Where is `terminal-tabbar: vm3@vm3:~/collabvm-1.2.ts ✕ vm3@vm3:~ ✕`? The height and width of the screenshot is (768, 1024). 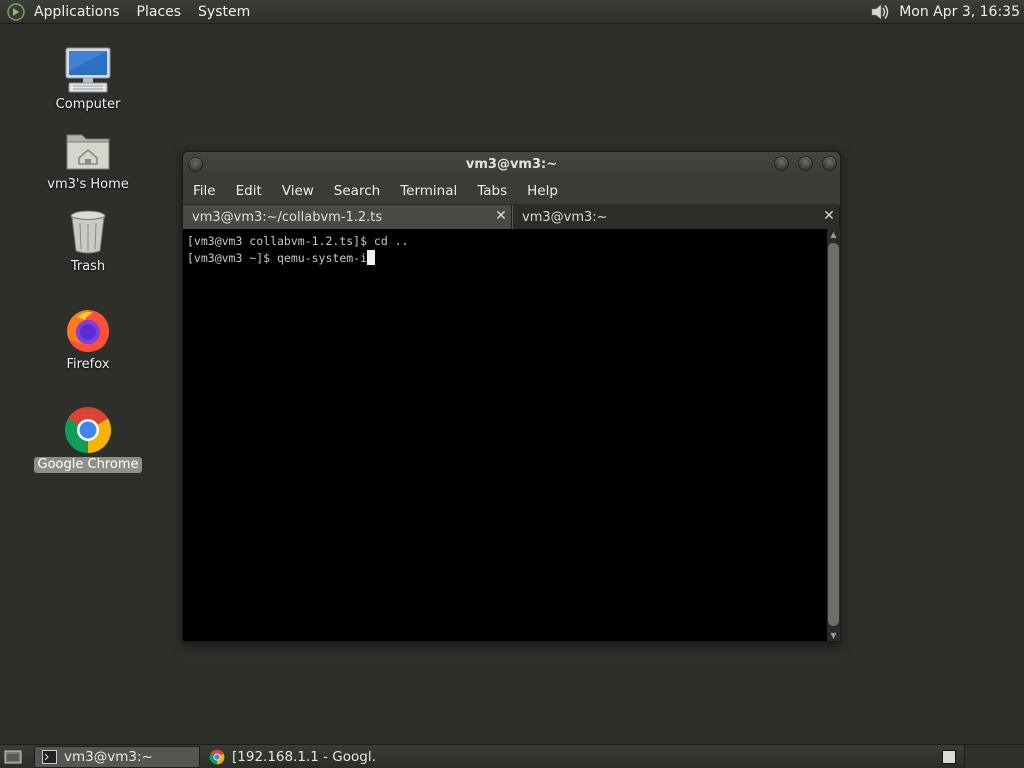
terminal-tabbar: vm3@vm3:~/collabvm-1.2.ts ✕ vm3@vm3:~ ✕ is located at coordinates (511, 216).